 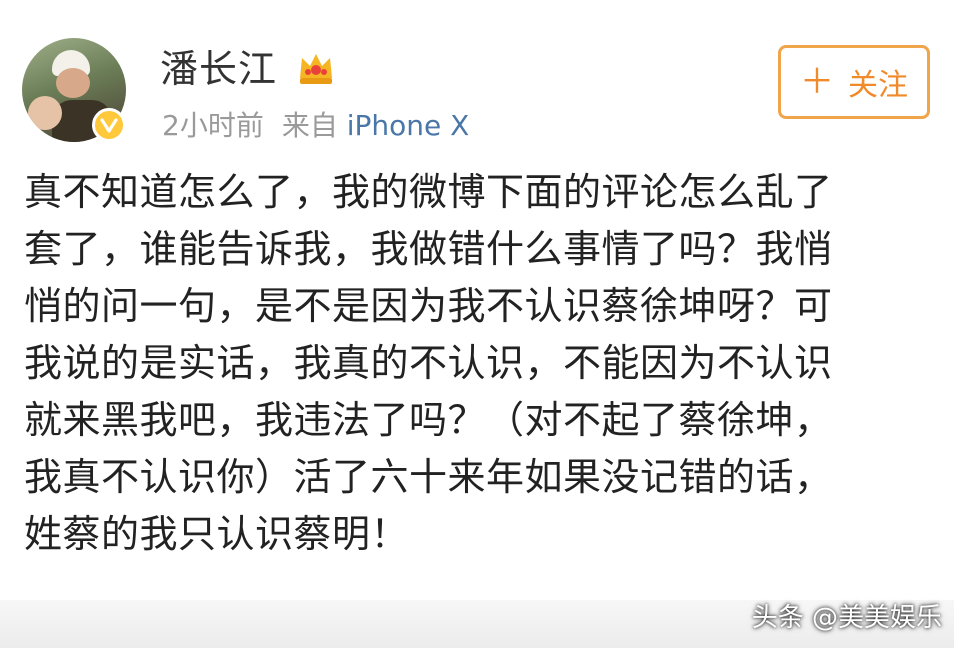 What do you see at coordinates (428, 420) in the screenshot?
I see `post-line: 就来黑我吧，我违法了吗？（对不起了蔡徐坤，` at bounding box center [428, 420].